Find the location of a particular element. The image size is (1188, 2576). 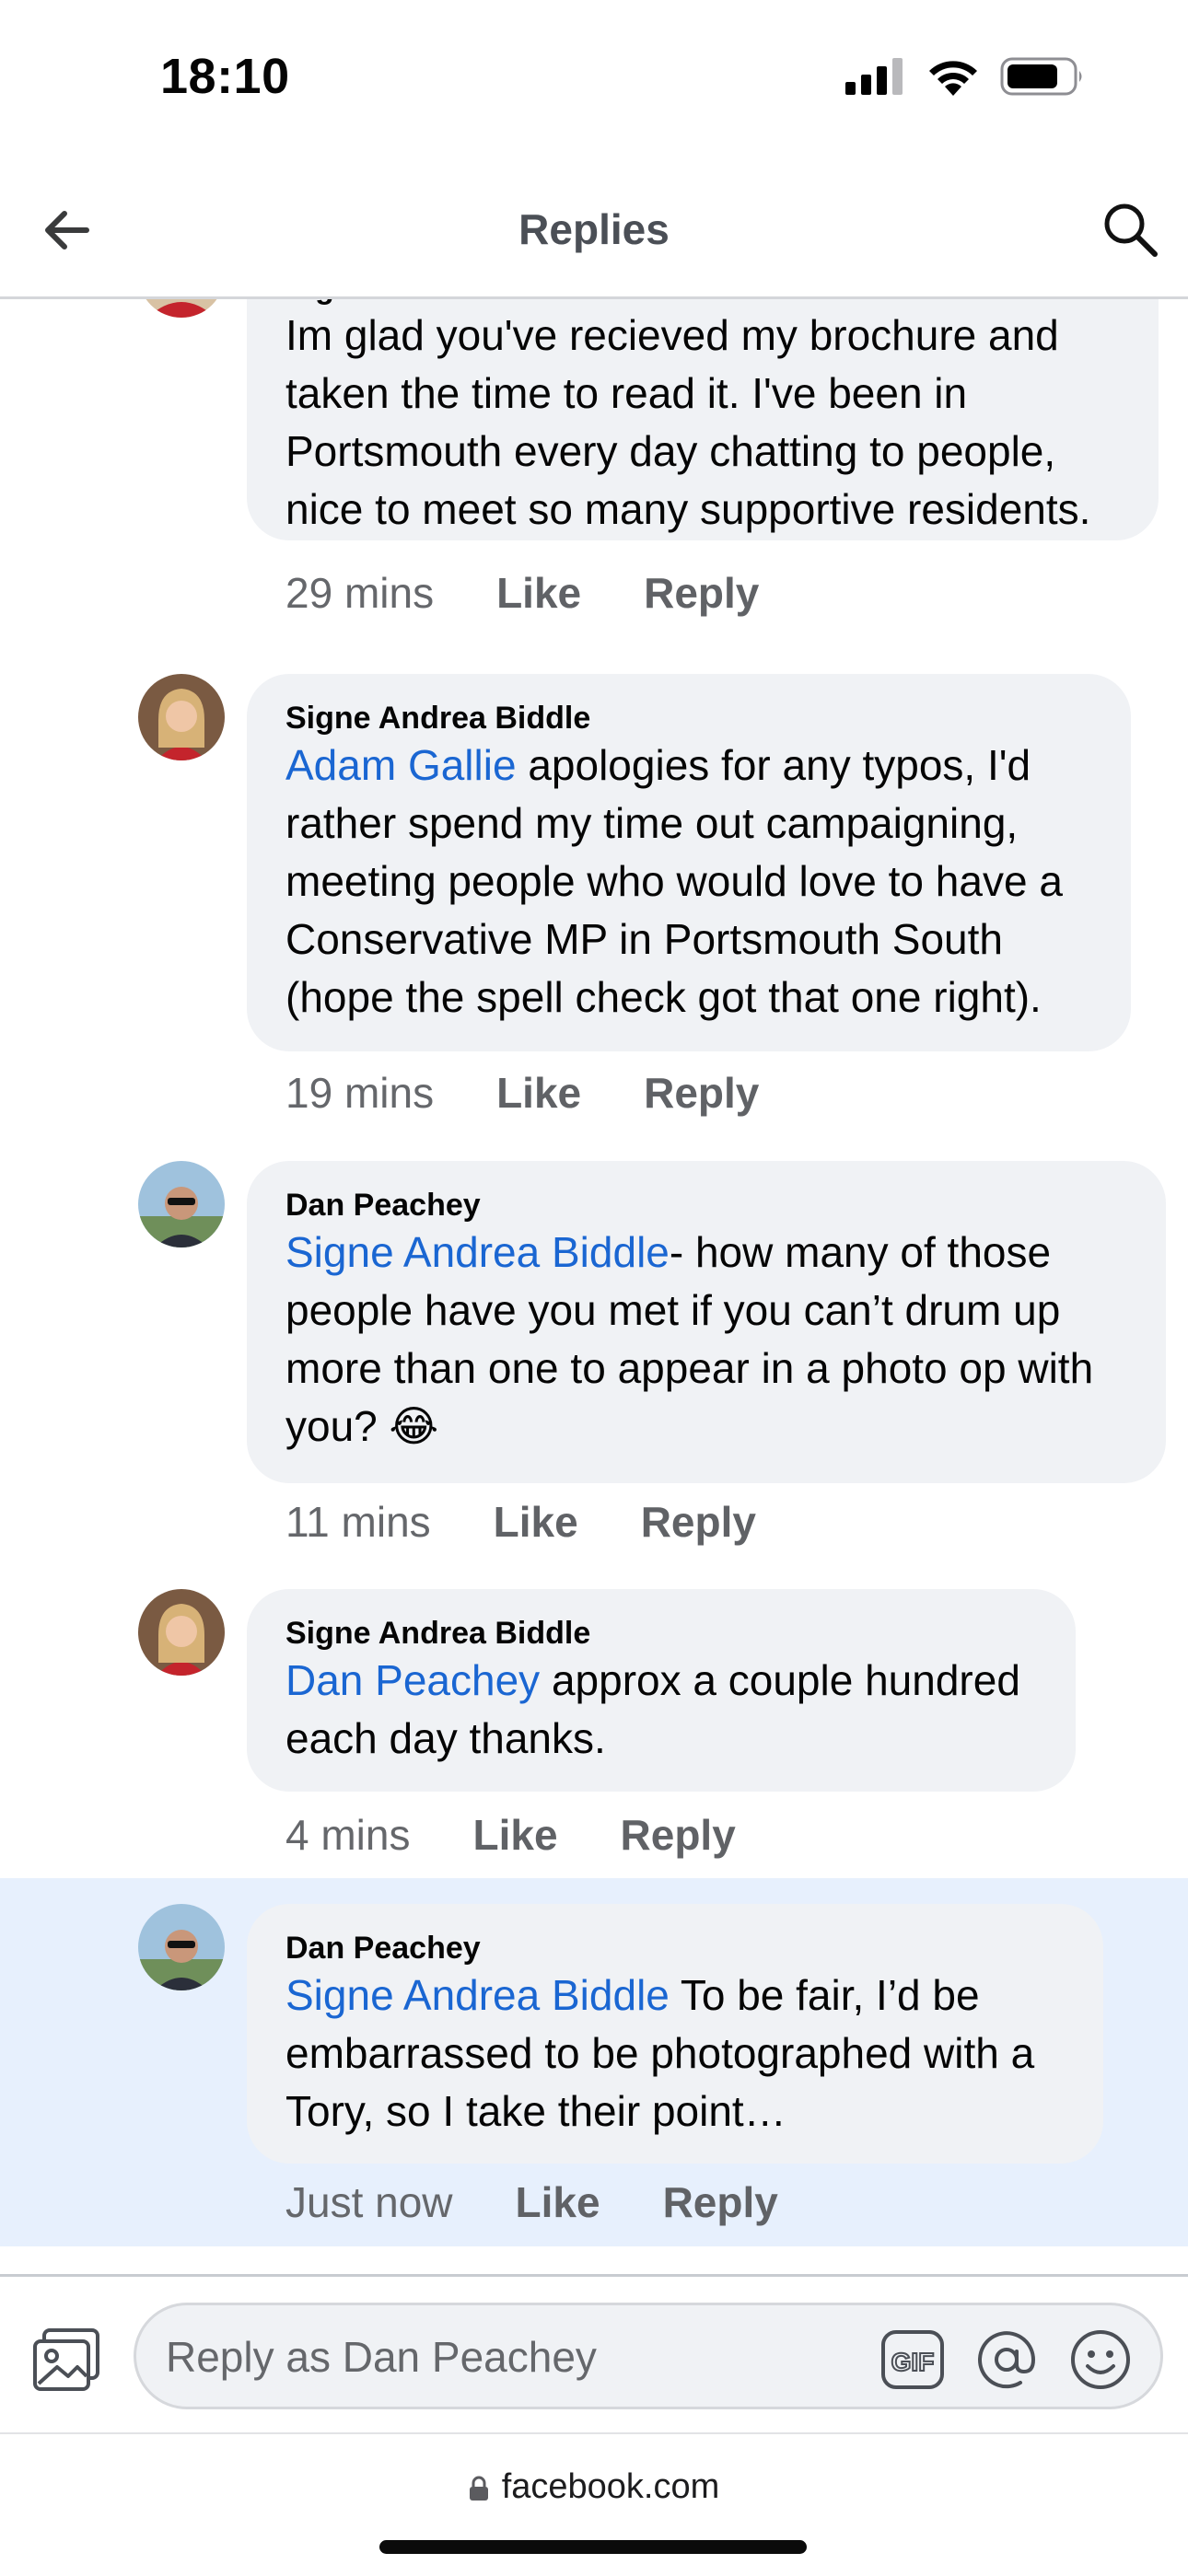

svg-text: GIF is located at coordinates (913, 2362).